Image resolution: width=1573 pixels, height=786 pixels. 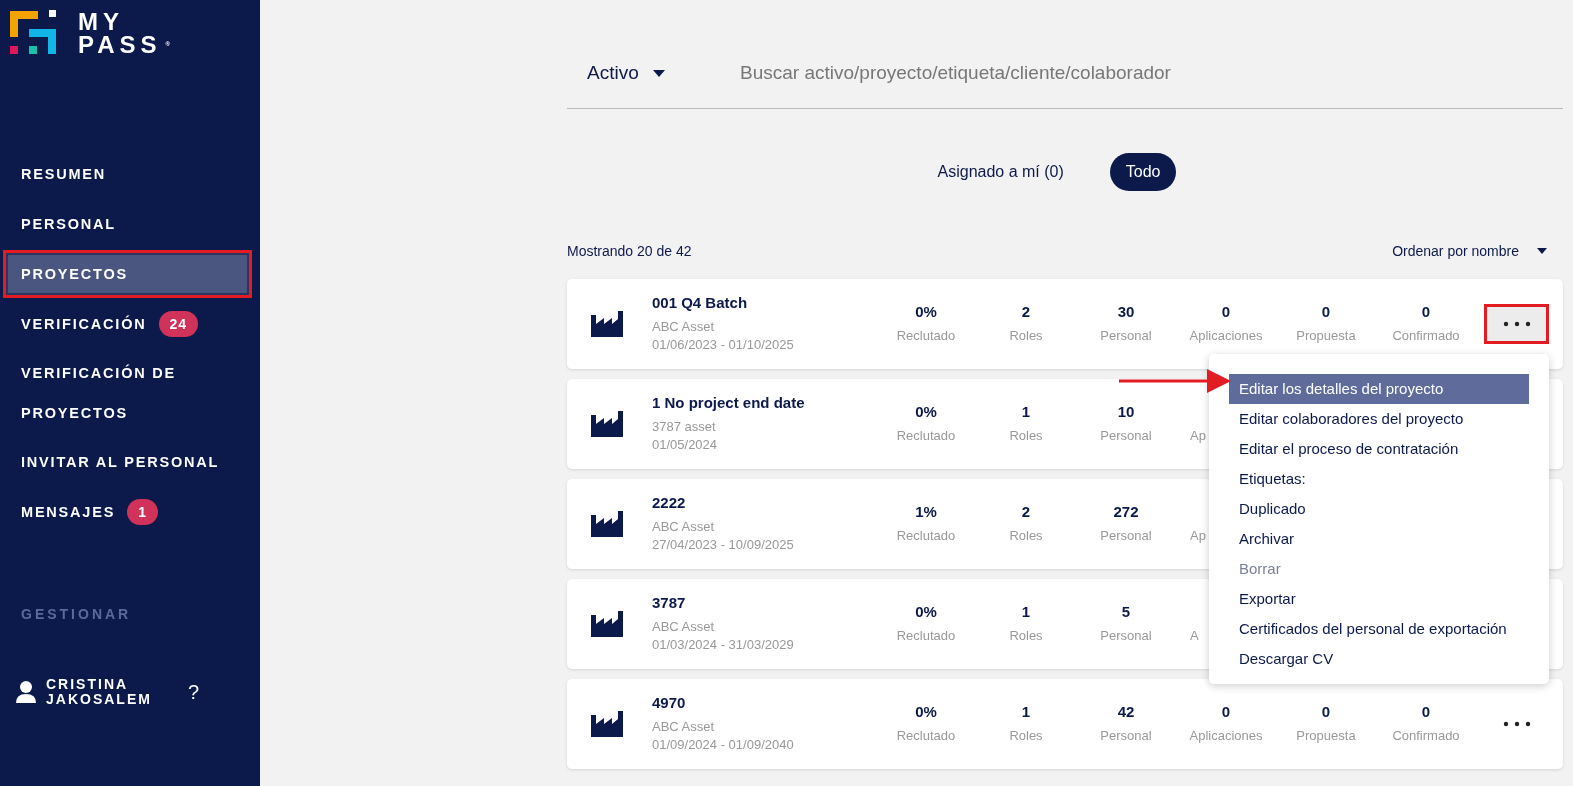 What do you see at coordinates (1126, 712) in the screenshot?
I see `stat-value: 42` at bounding box center [1126, 712].